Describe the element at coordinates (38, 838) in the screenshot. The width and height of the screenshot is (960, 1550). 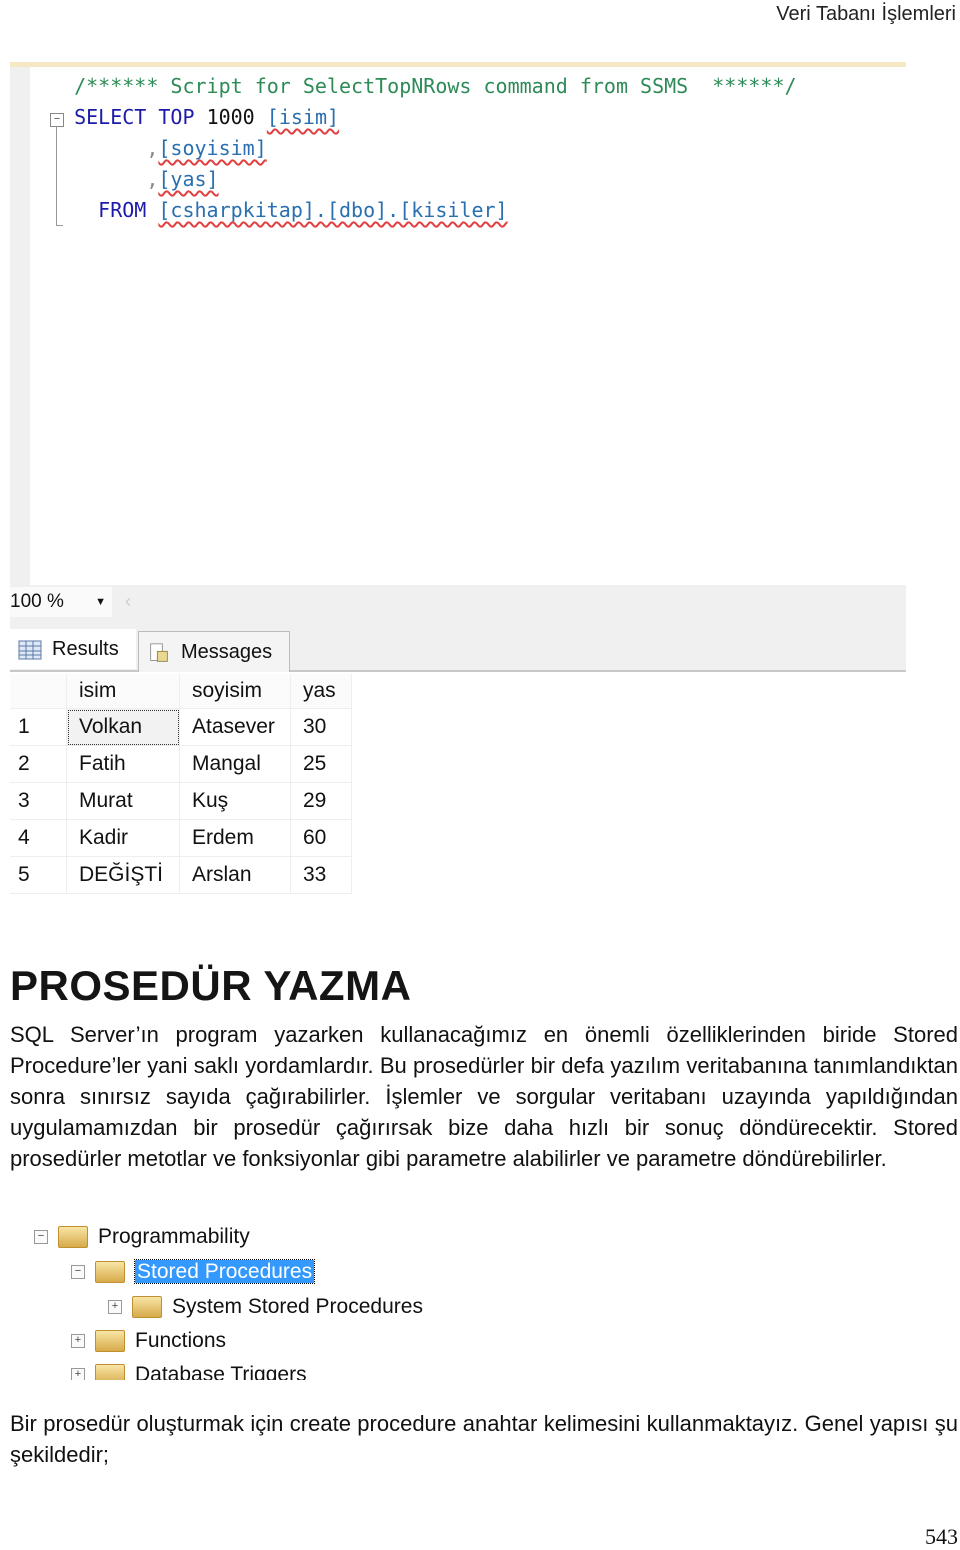
I see `row-number: 4` at that location.